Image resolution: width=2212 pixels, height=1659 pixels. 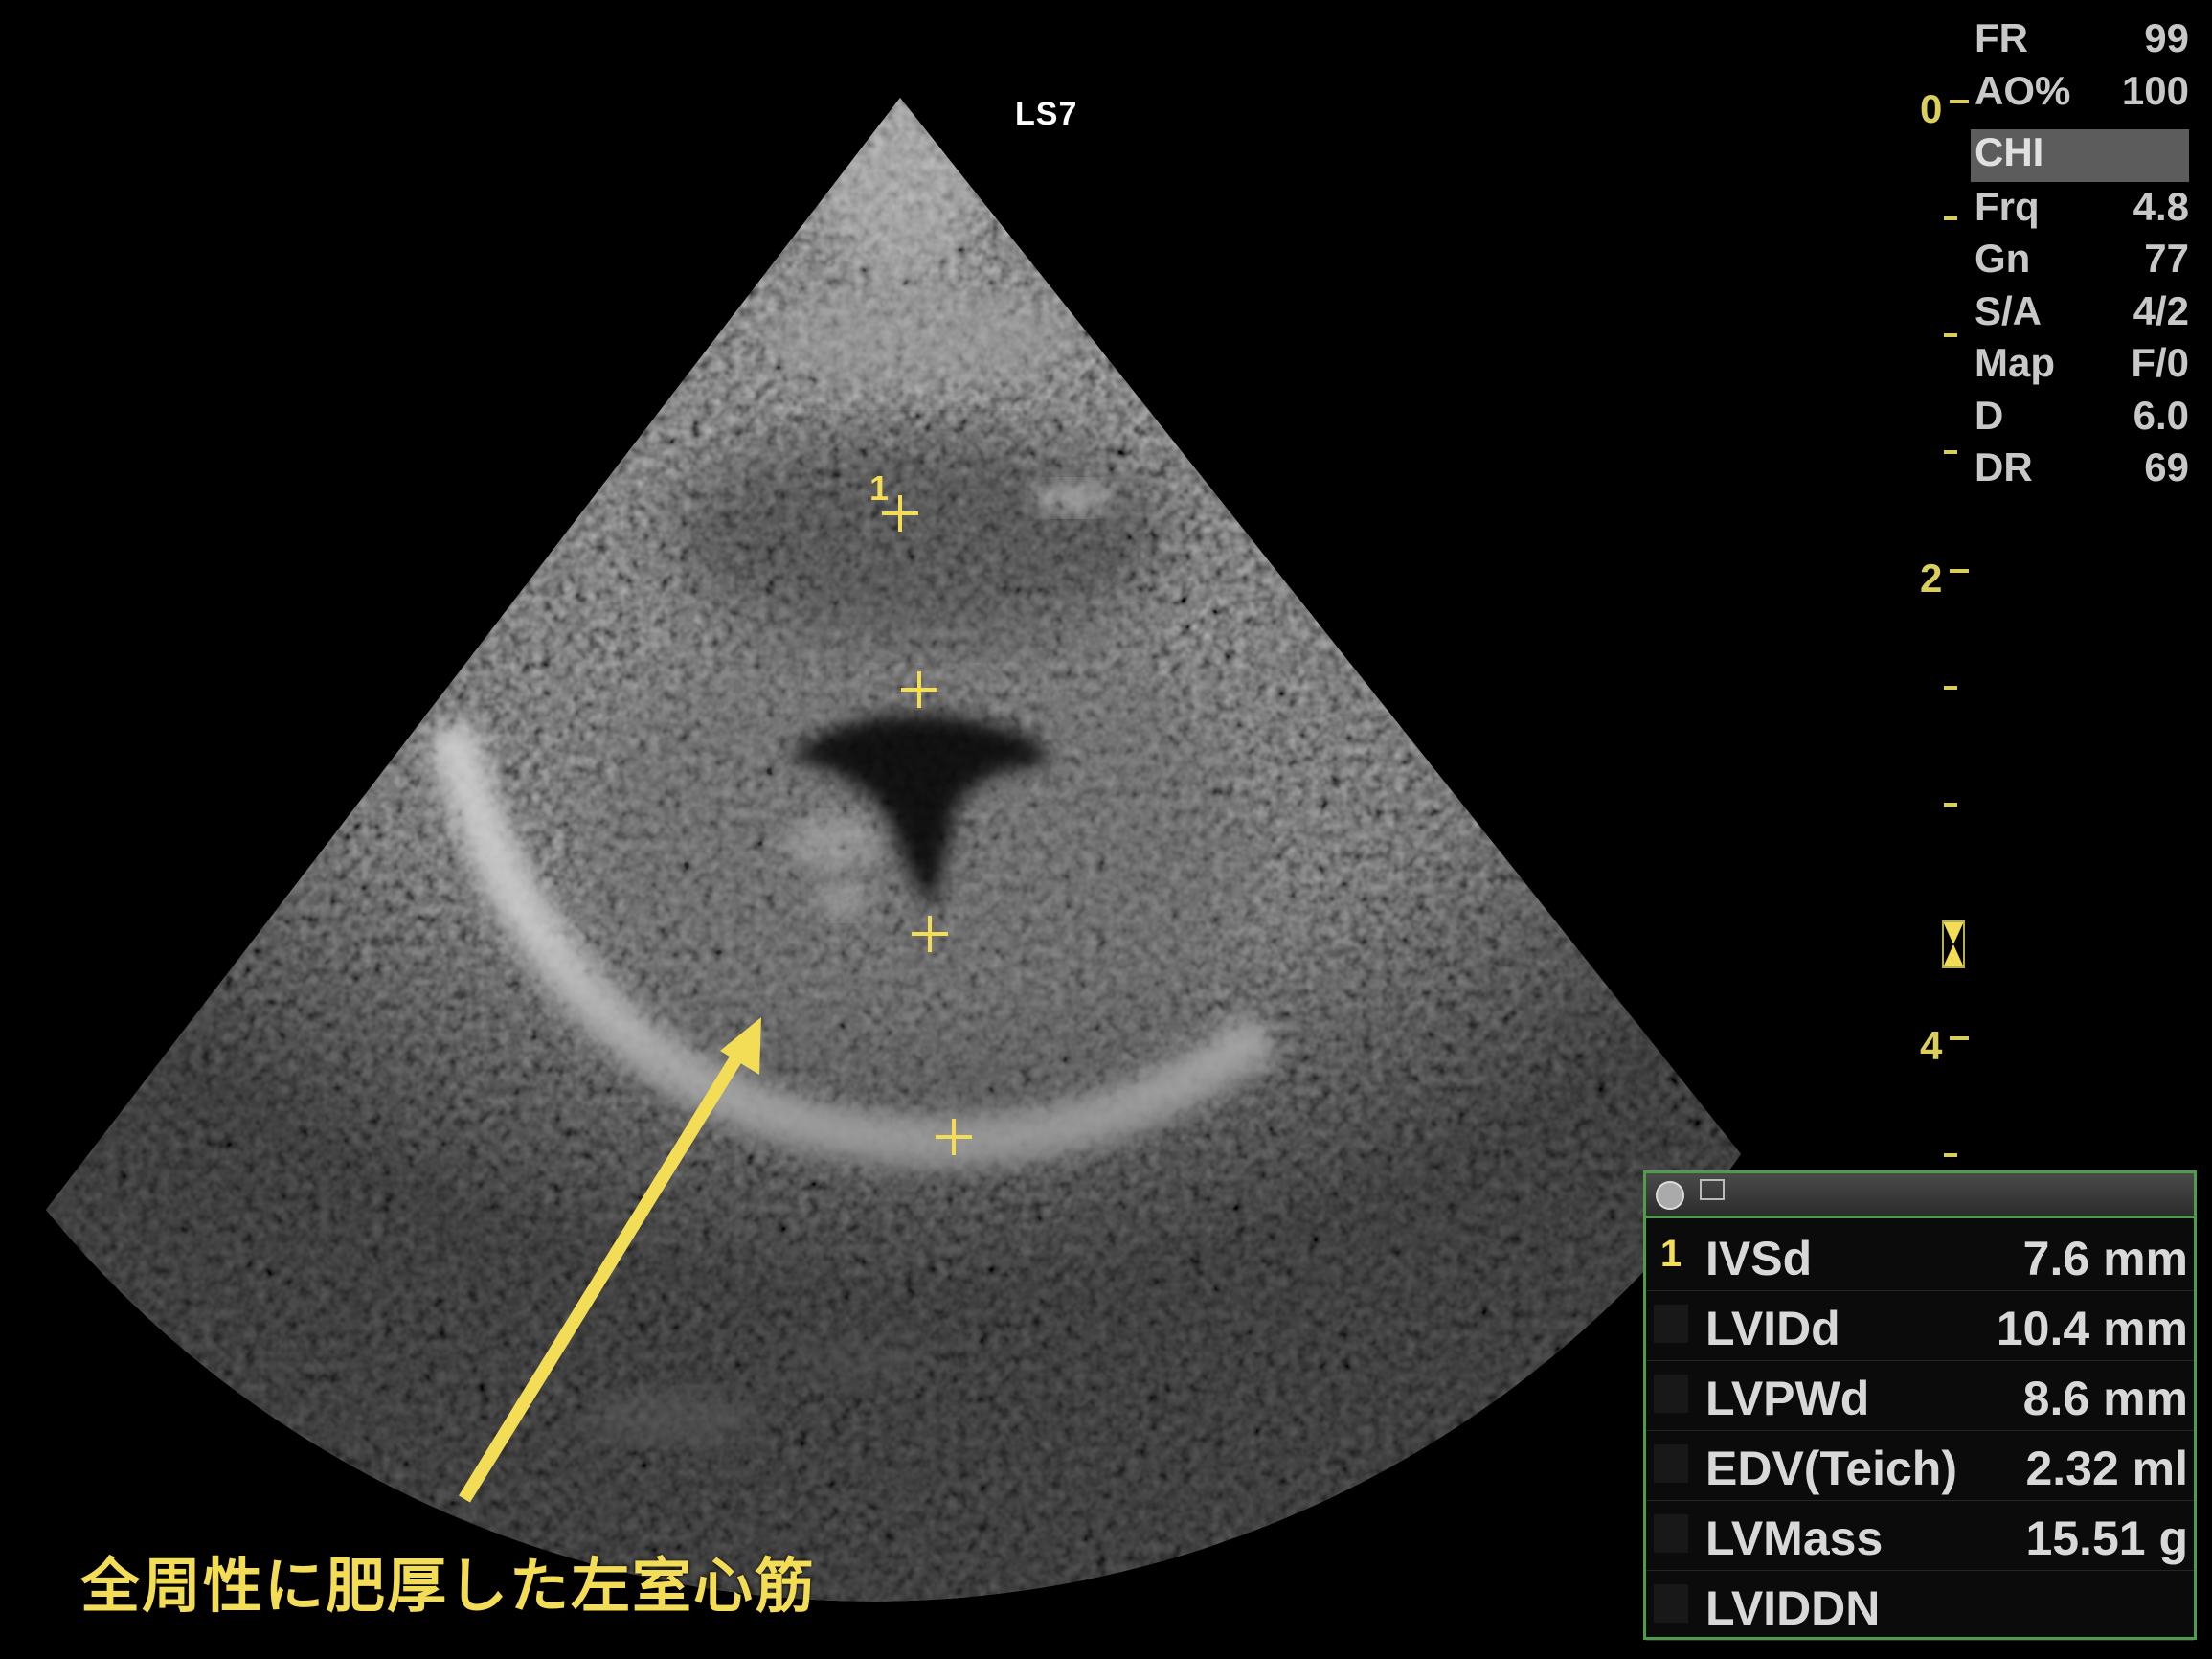 What do you see at coordinates (1920, 1606) in the screenshot?
I see `measurement-row: LVIDDN` at bounding box center [1920, 1606].